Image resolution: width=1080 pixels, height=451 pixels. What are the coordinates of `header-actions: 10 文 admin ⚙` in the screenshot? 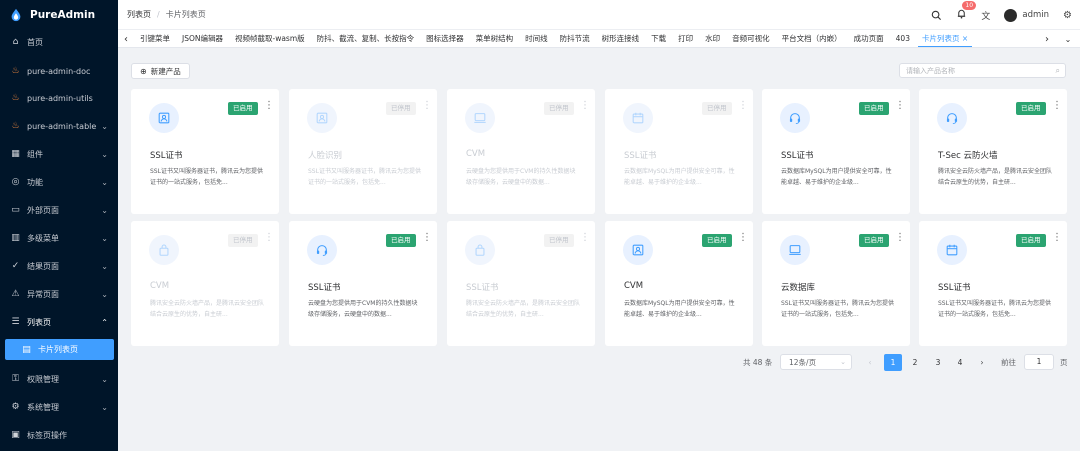 It's located at (1001, 15).